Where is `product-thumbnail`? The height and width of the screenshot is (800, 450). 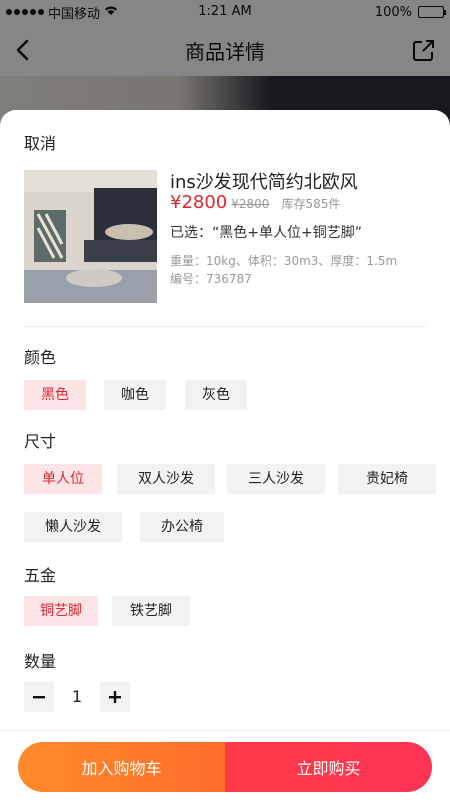 product-thumbnail is located at coordinates (90, 236).